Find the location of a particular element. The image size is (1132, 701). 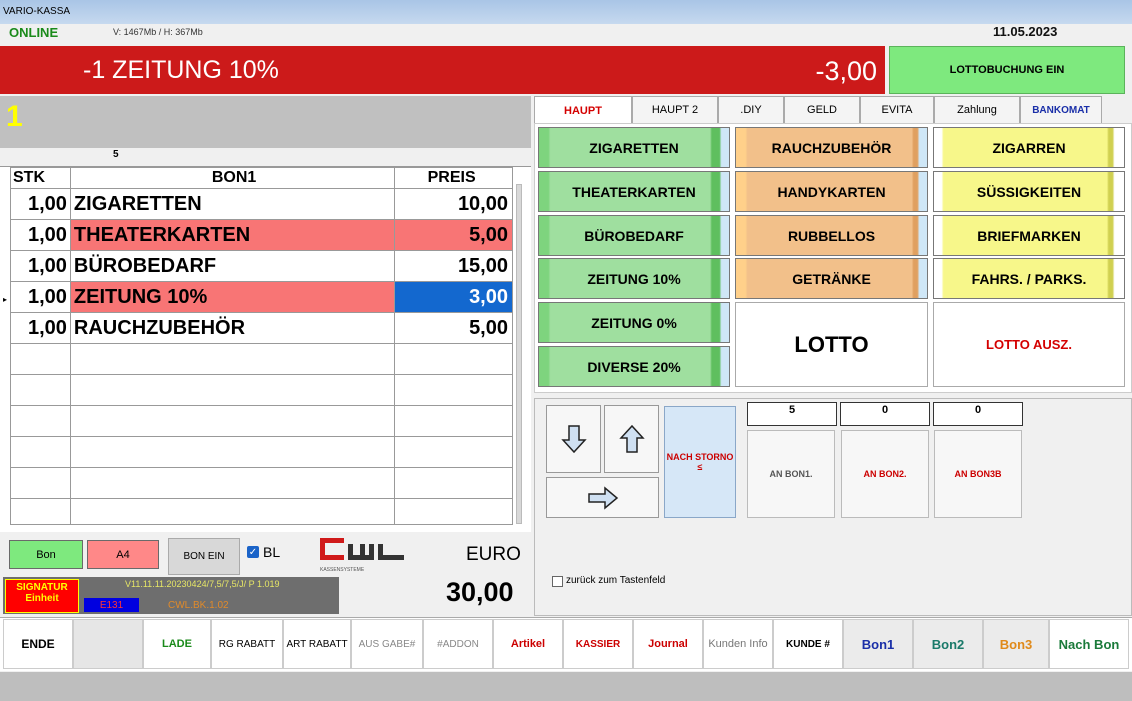

category-briefmarken: BRIEFMARKEN is located at coordinates (1029, 235).